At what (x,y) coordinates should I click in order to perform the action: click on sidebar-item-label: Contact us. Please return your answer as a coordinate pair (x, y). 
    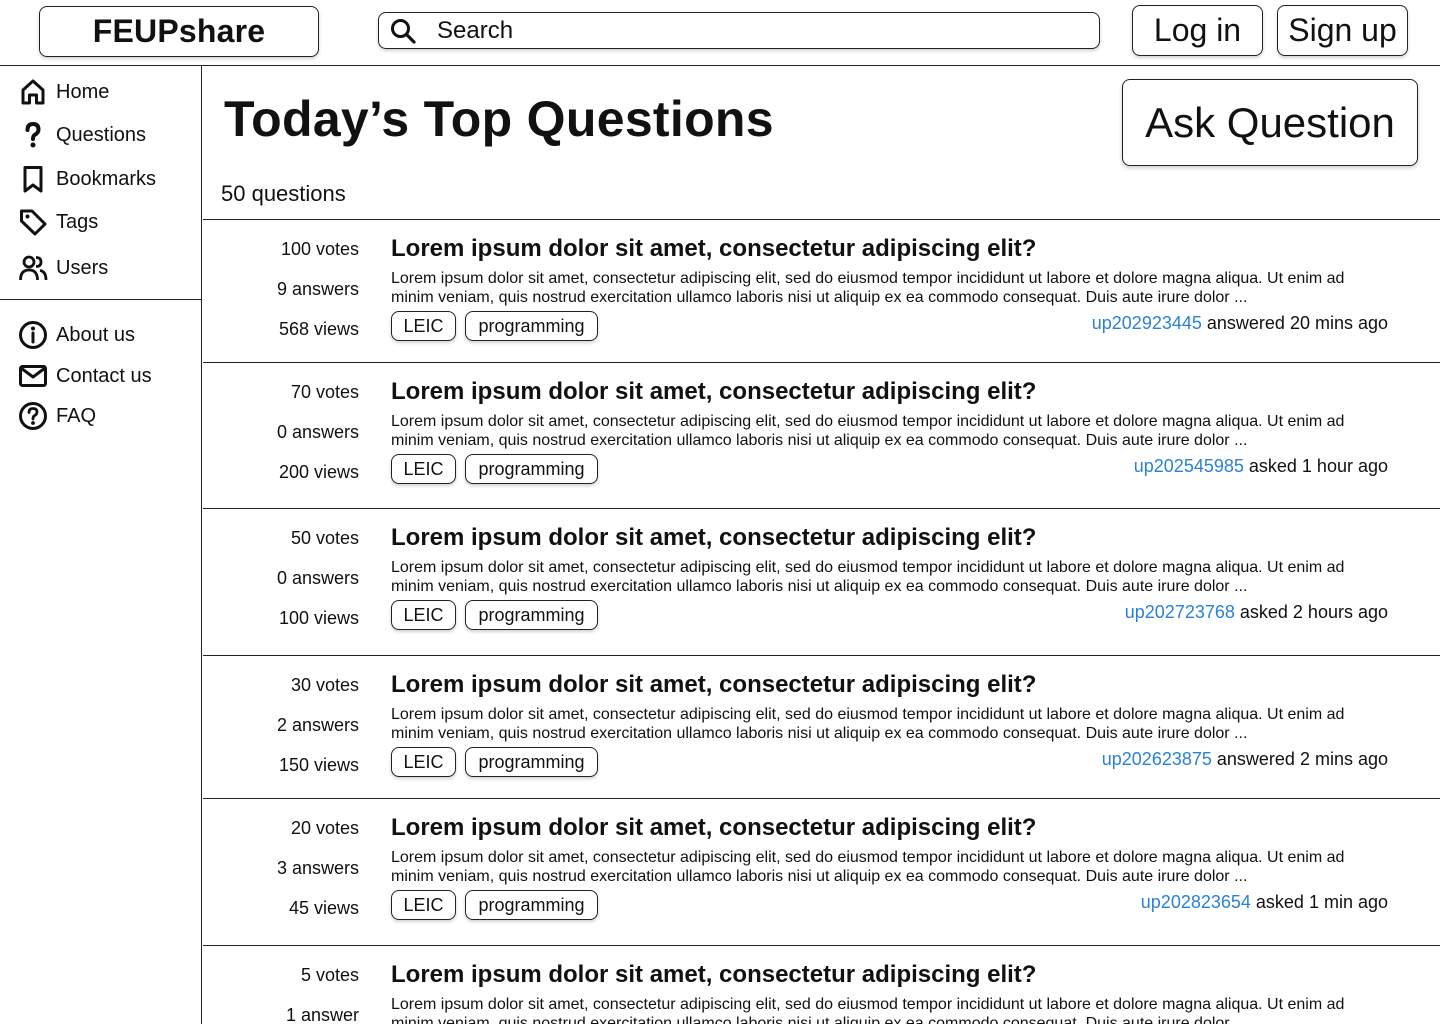
    Looking at the image, I should click on (104, 375).